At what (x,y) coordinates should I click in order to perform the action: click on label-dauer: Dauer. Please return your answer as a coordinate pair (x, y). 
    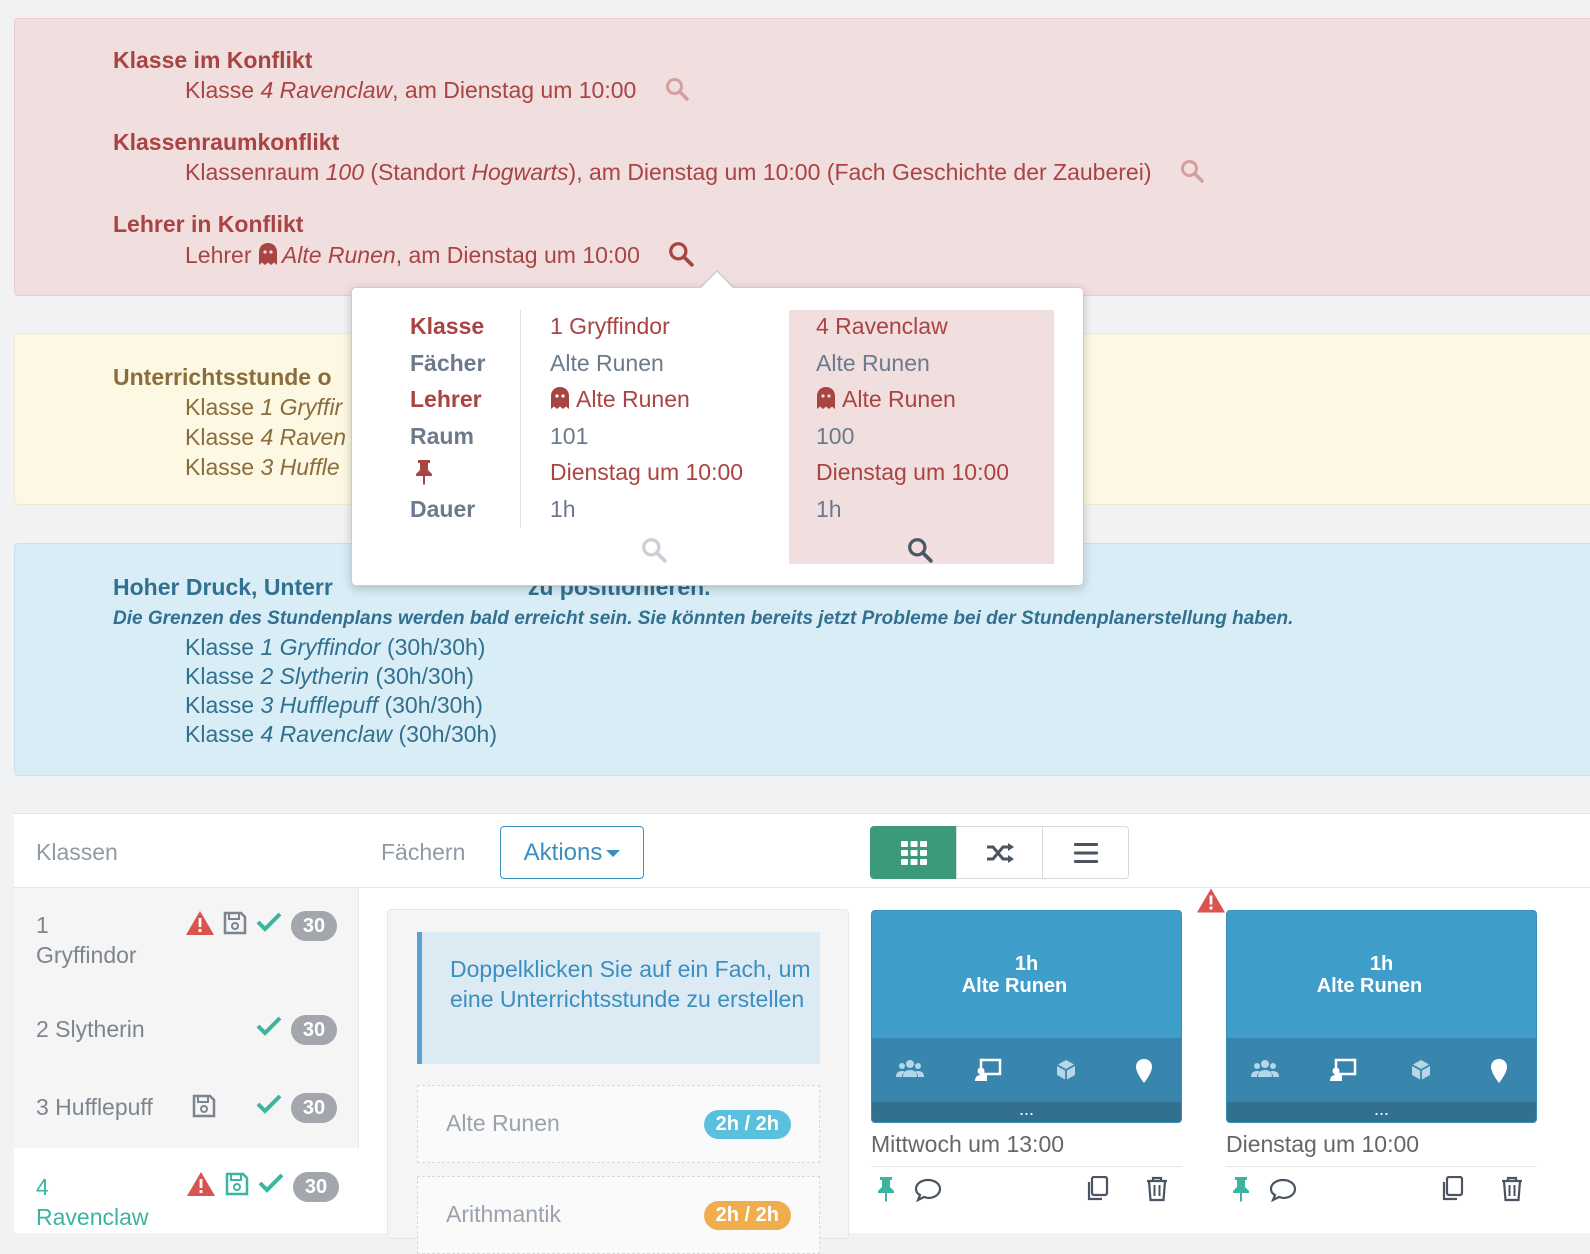
    Looking at the image, I should click on (443, 508).